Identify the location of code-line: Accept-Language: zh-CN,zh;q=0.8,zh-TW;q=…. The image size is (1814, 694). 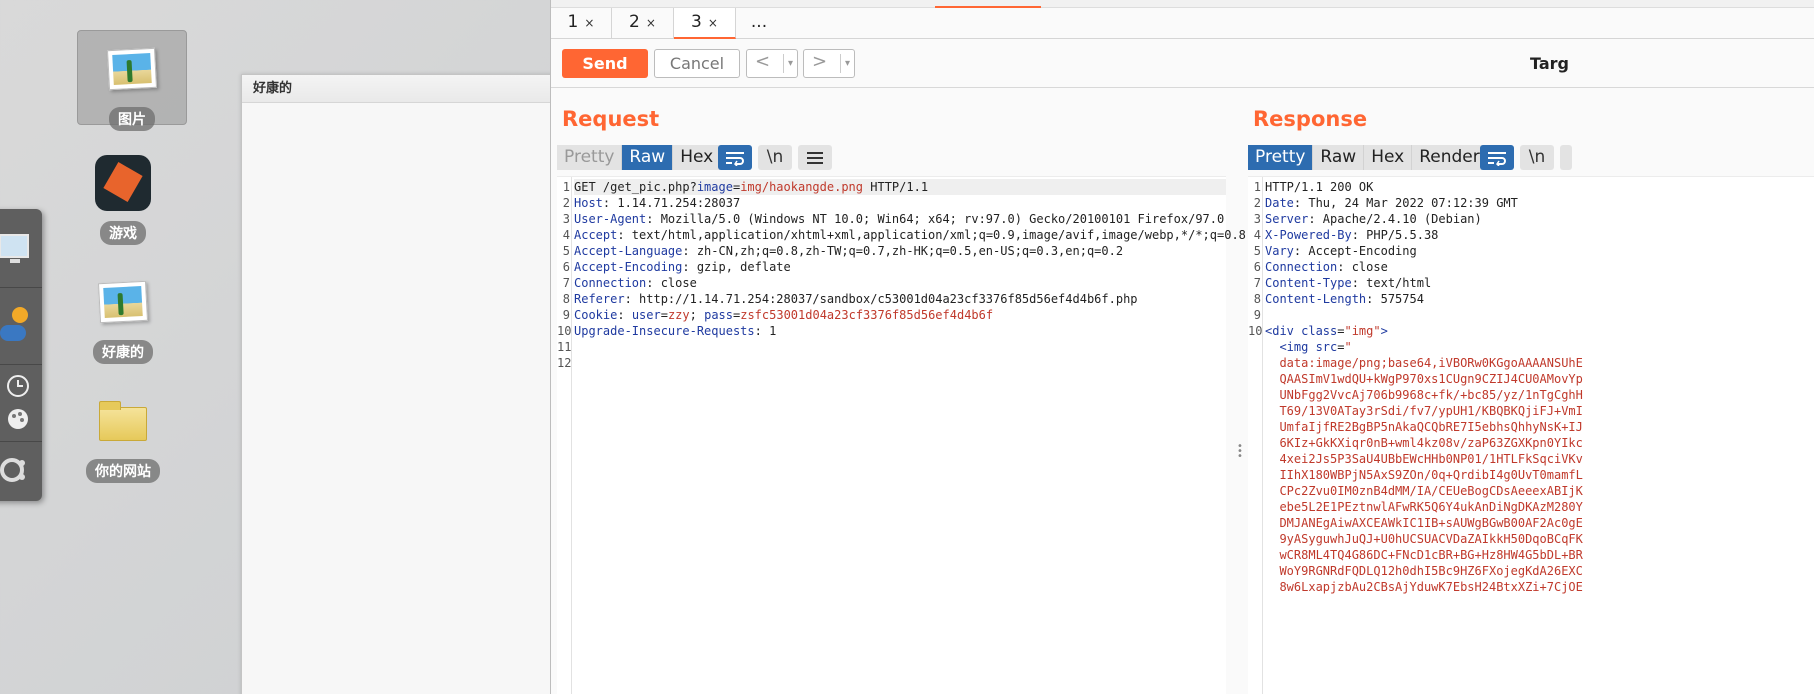
(848, 251).